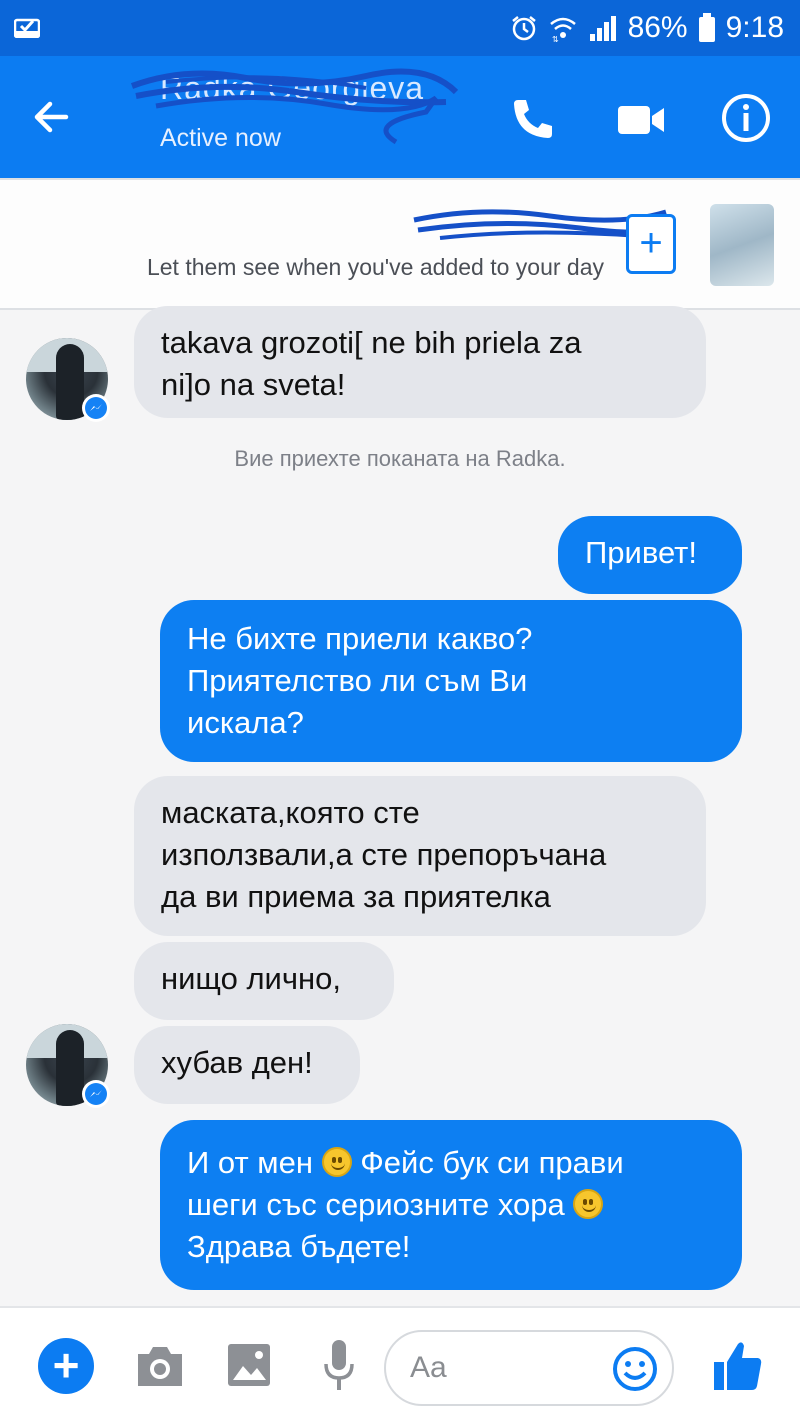 This screenshot has height=1422, width=800. I want to click on wifi-icon: ⇅, so click(563, 28).